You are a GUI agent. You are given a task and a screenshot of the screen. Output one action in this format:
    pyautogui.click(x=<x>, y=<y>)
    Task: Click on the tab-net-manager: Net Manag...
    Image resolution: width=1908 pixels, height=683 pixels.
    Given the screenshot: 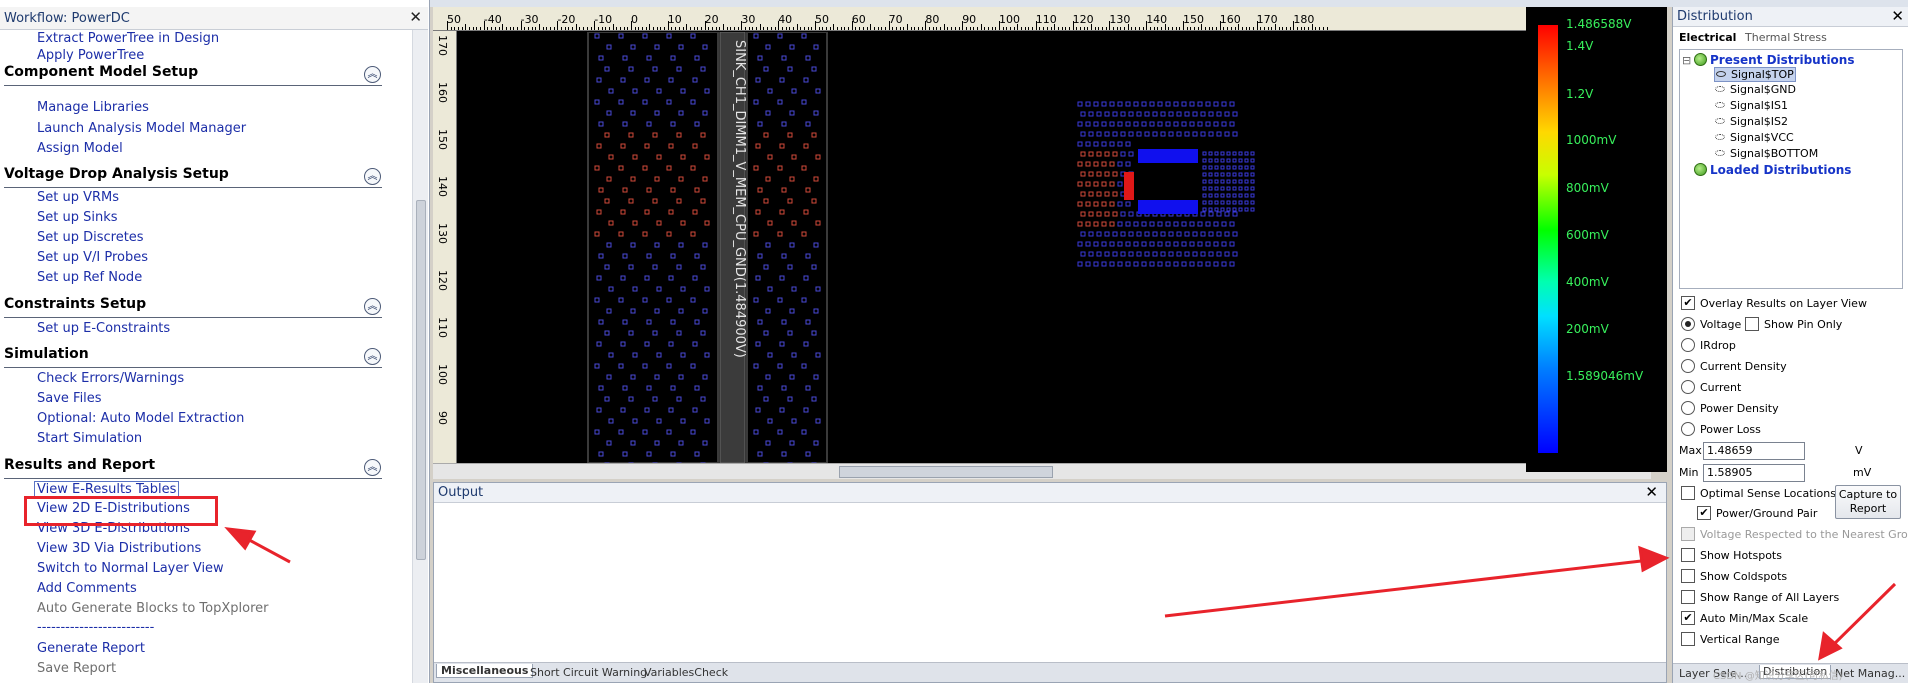 What is the action you would take?
    pyautogui.click(x=1870, y=673)
    